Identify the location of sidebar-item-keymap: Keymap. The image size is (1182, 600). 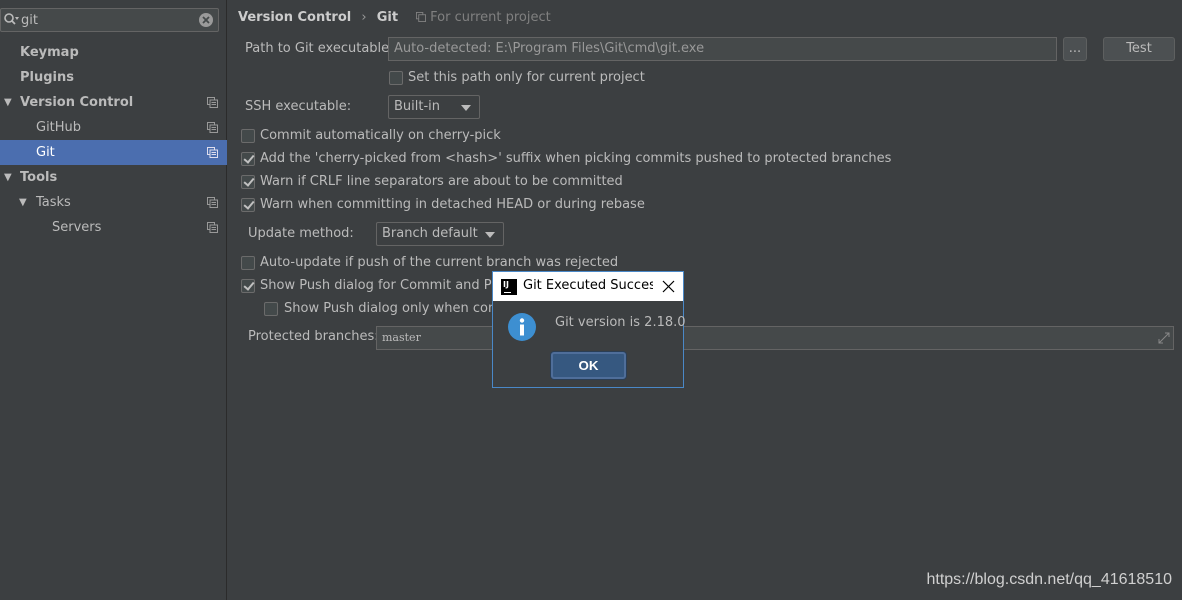
(113, 52).